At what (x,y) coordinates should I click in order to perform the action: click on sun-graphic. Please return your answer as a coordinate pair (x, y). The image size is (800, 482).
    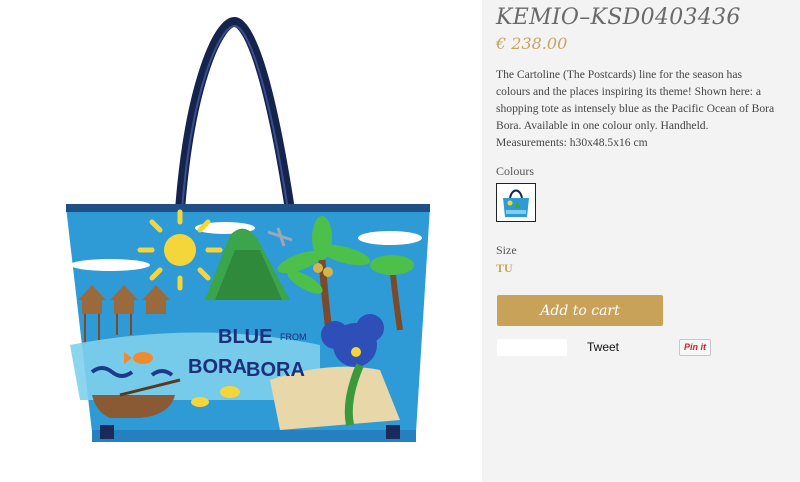
    Looking at the image, I should click on (180, 250).